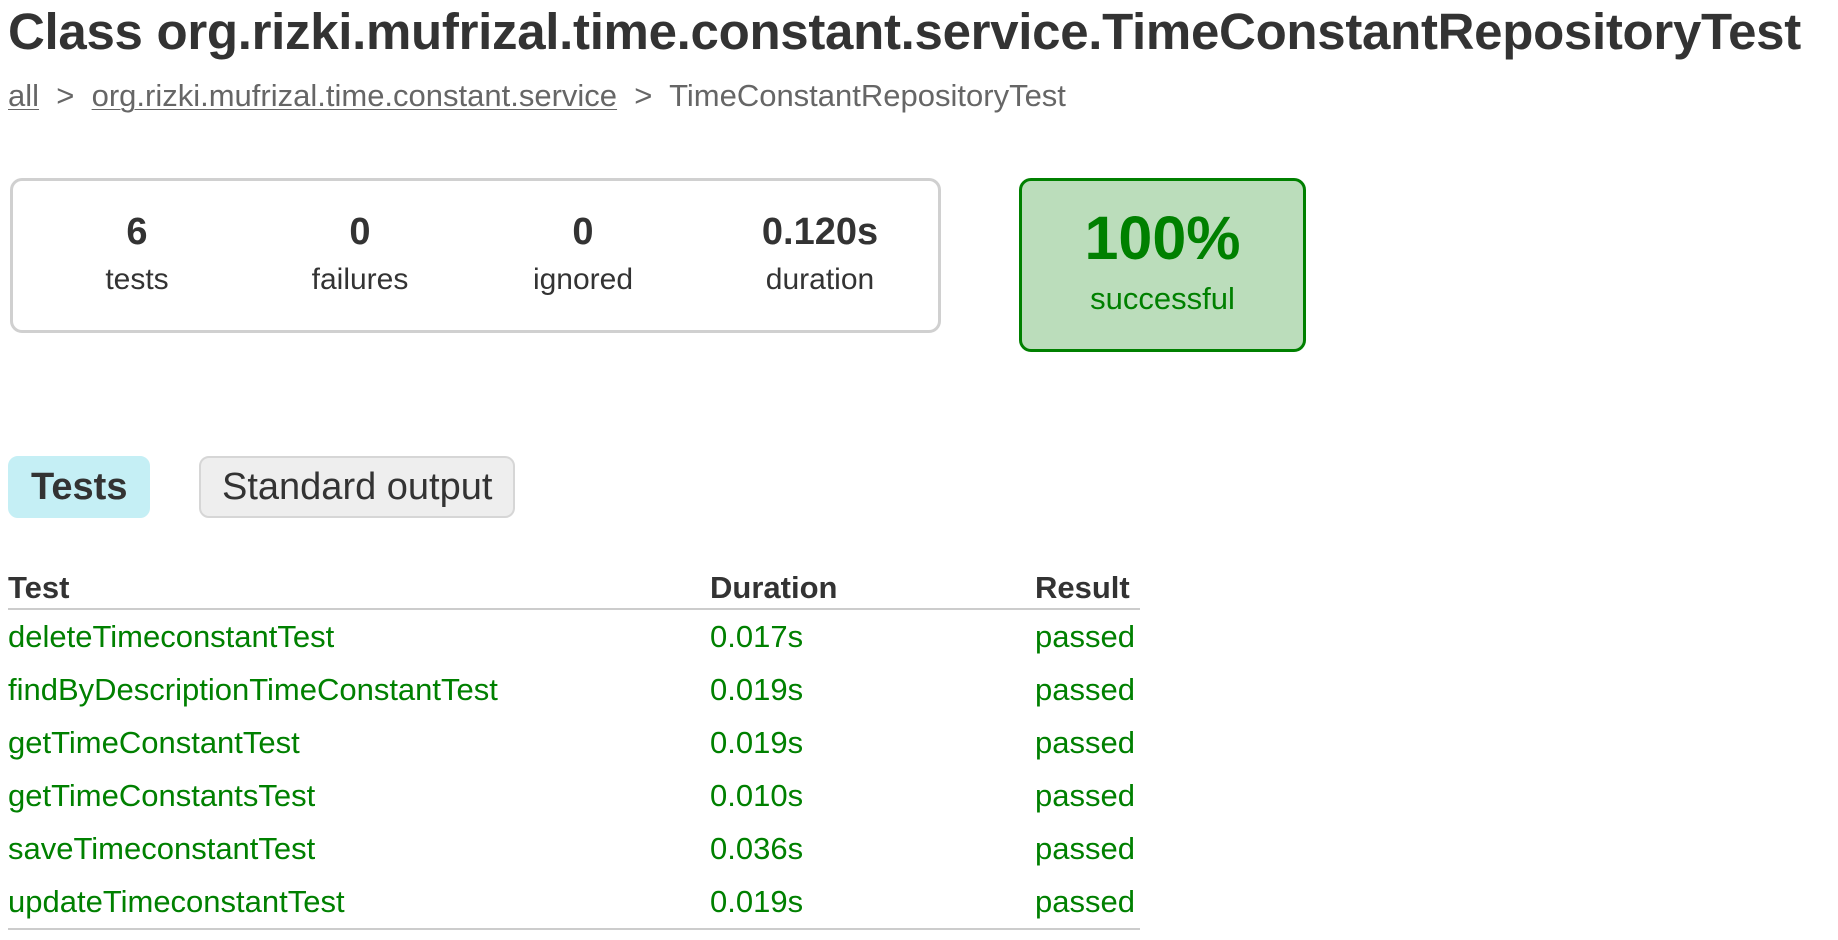 The image size is (1838, 940). What do you see at coordinates (360, 279) in the screenshot?
I see `failures-label: failures` at bounding box center [360, 279].